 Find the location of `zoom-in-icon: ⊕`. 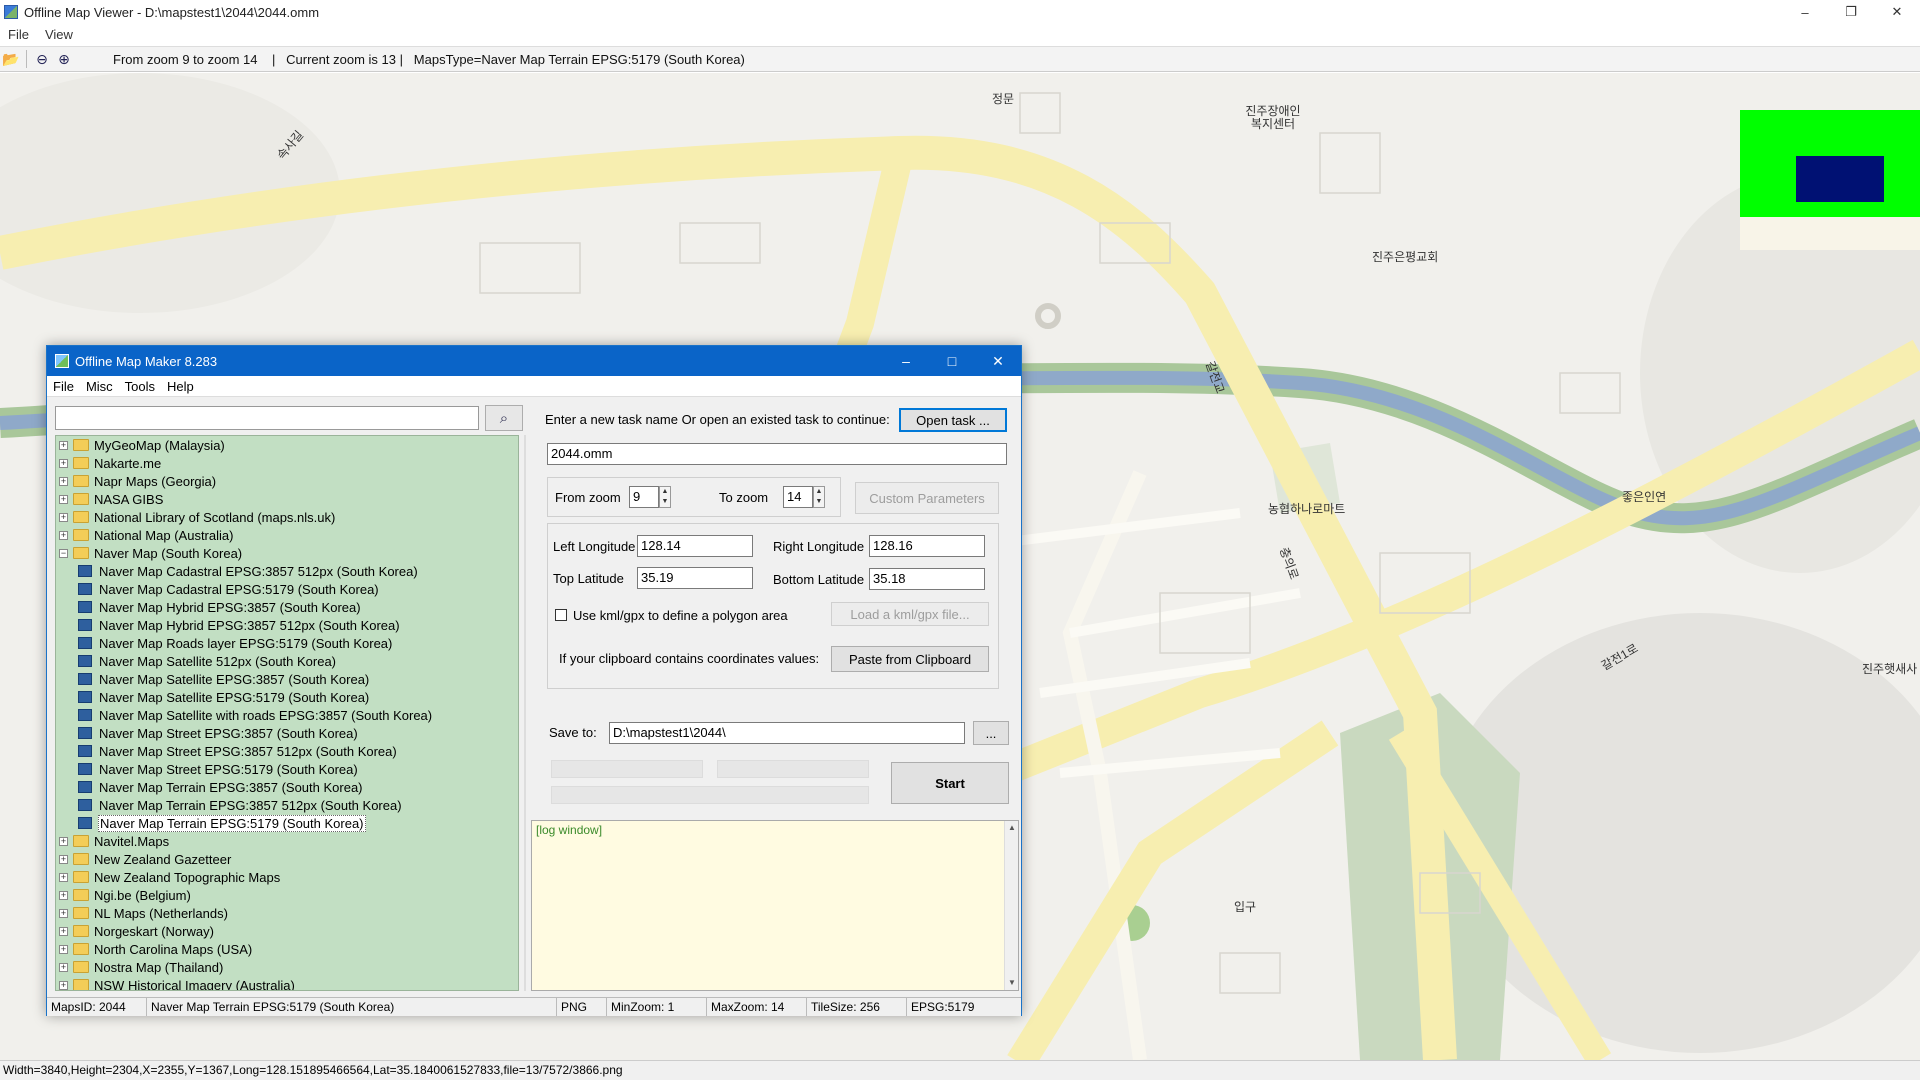

zoom-in-icon: ⊕ is located at coordinates (64, 59).